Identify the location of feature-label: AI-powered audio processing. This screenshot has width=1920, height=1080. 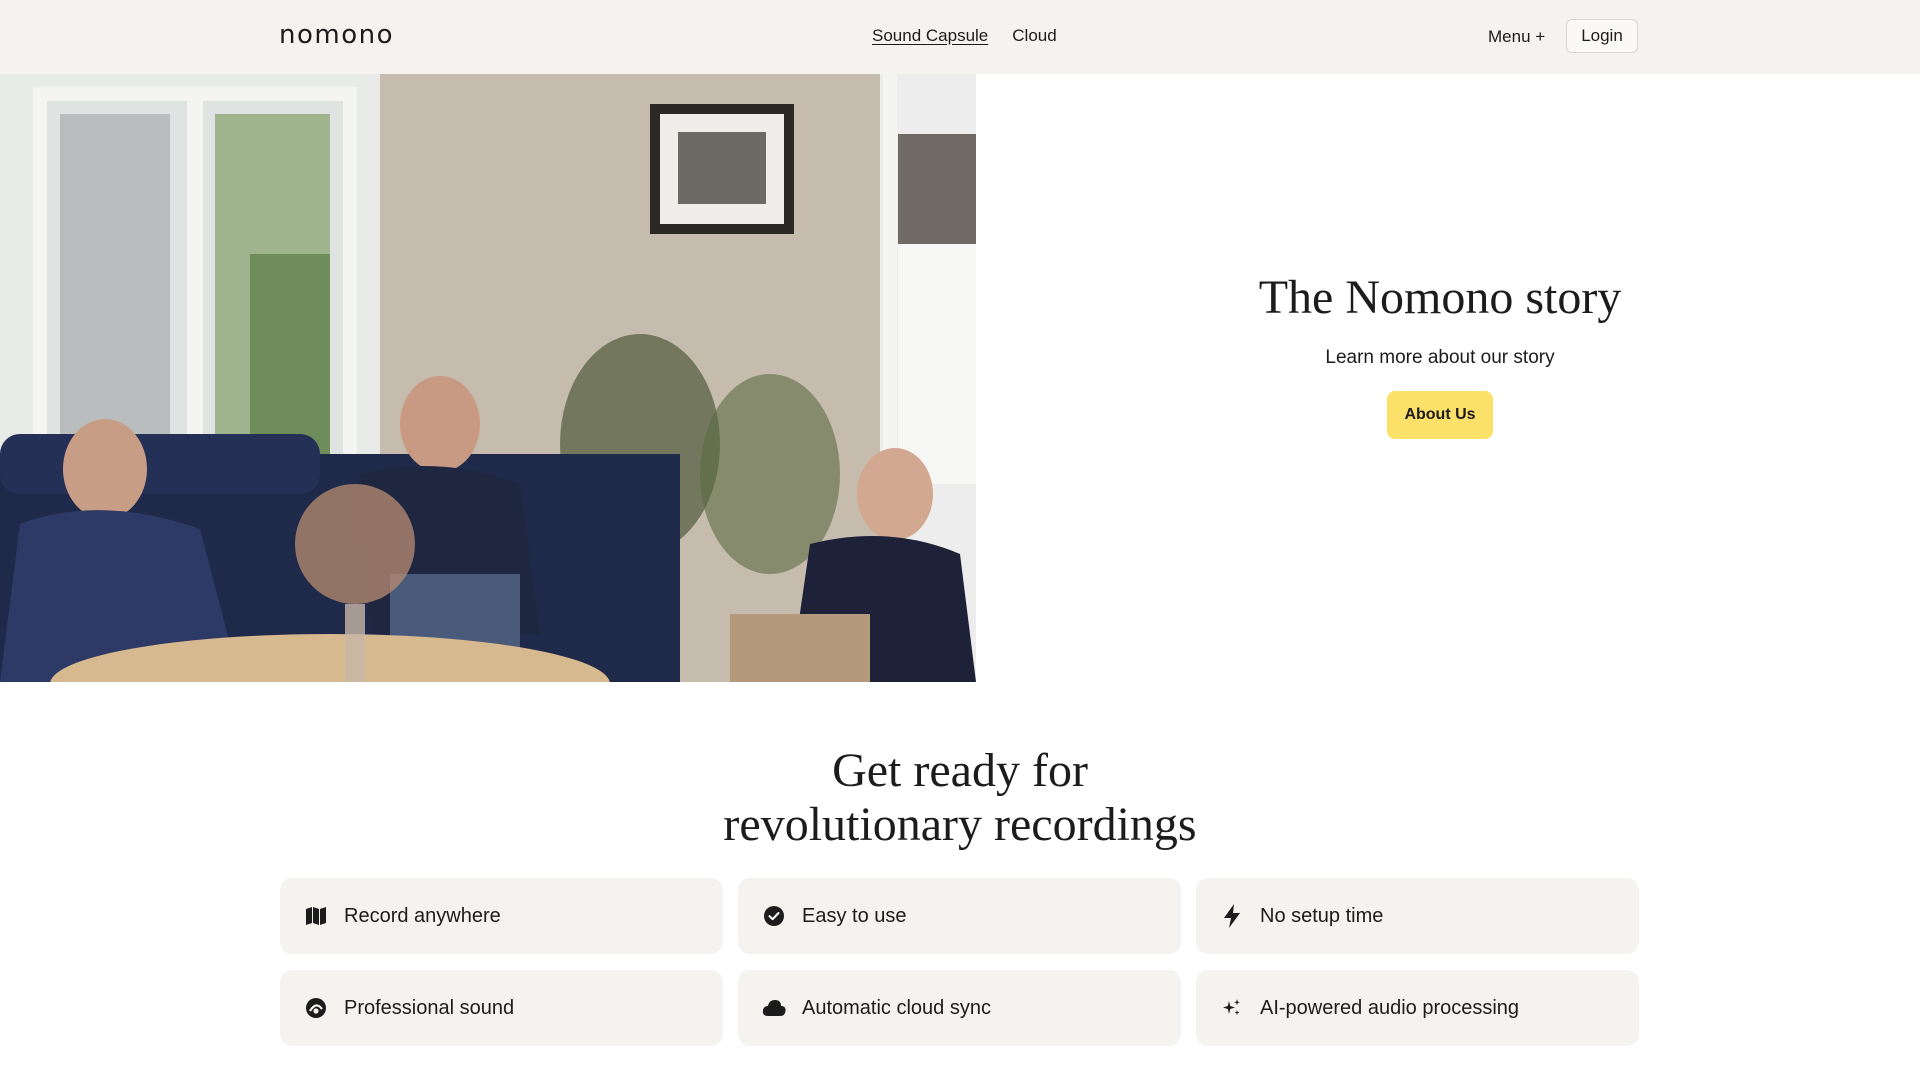
(1390, 1007).